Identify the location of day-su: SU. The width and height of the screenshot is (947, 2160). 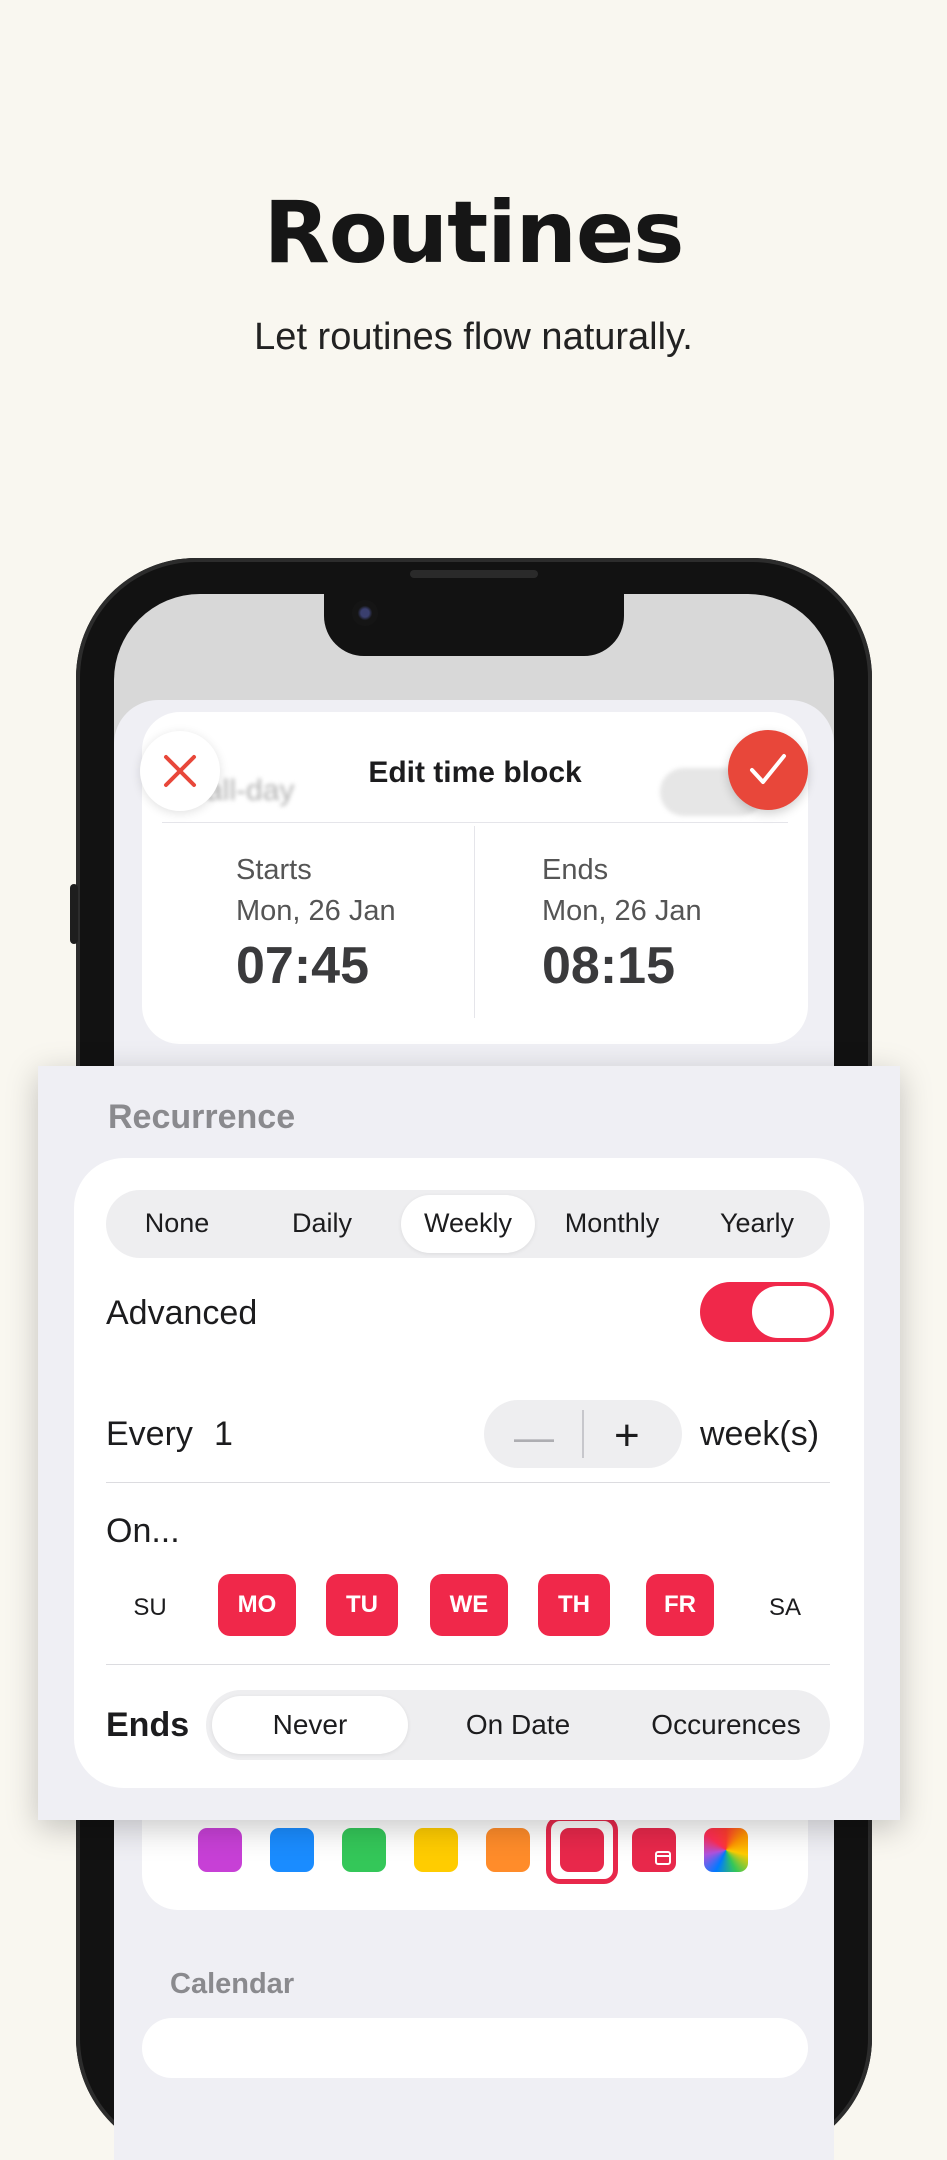
(150, 1608).